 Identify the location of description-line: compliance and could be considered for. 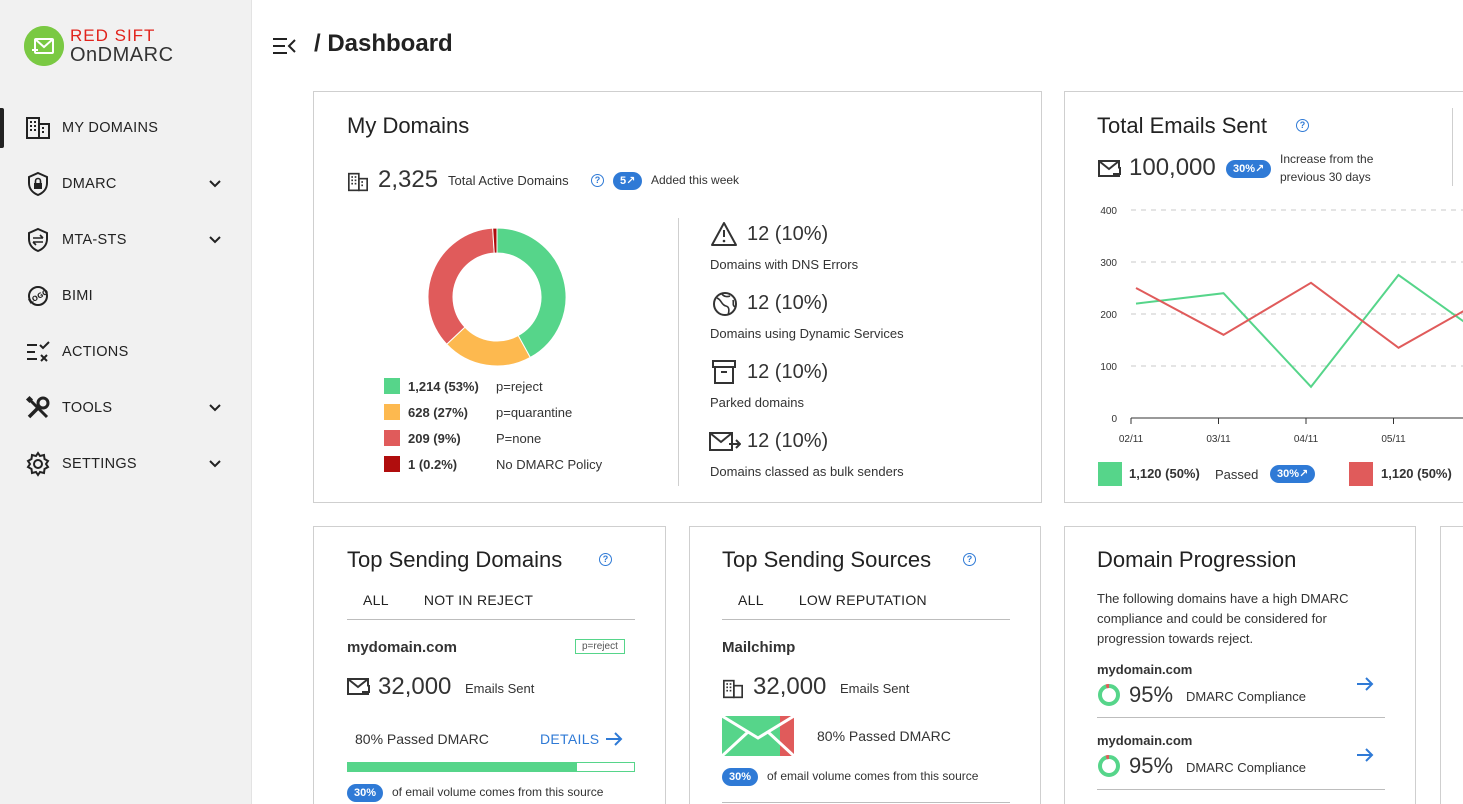
(1212, 618).